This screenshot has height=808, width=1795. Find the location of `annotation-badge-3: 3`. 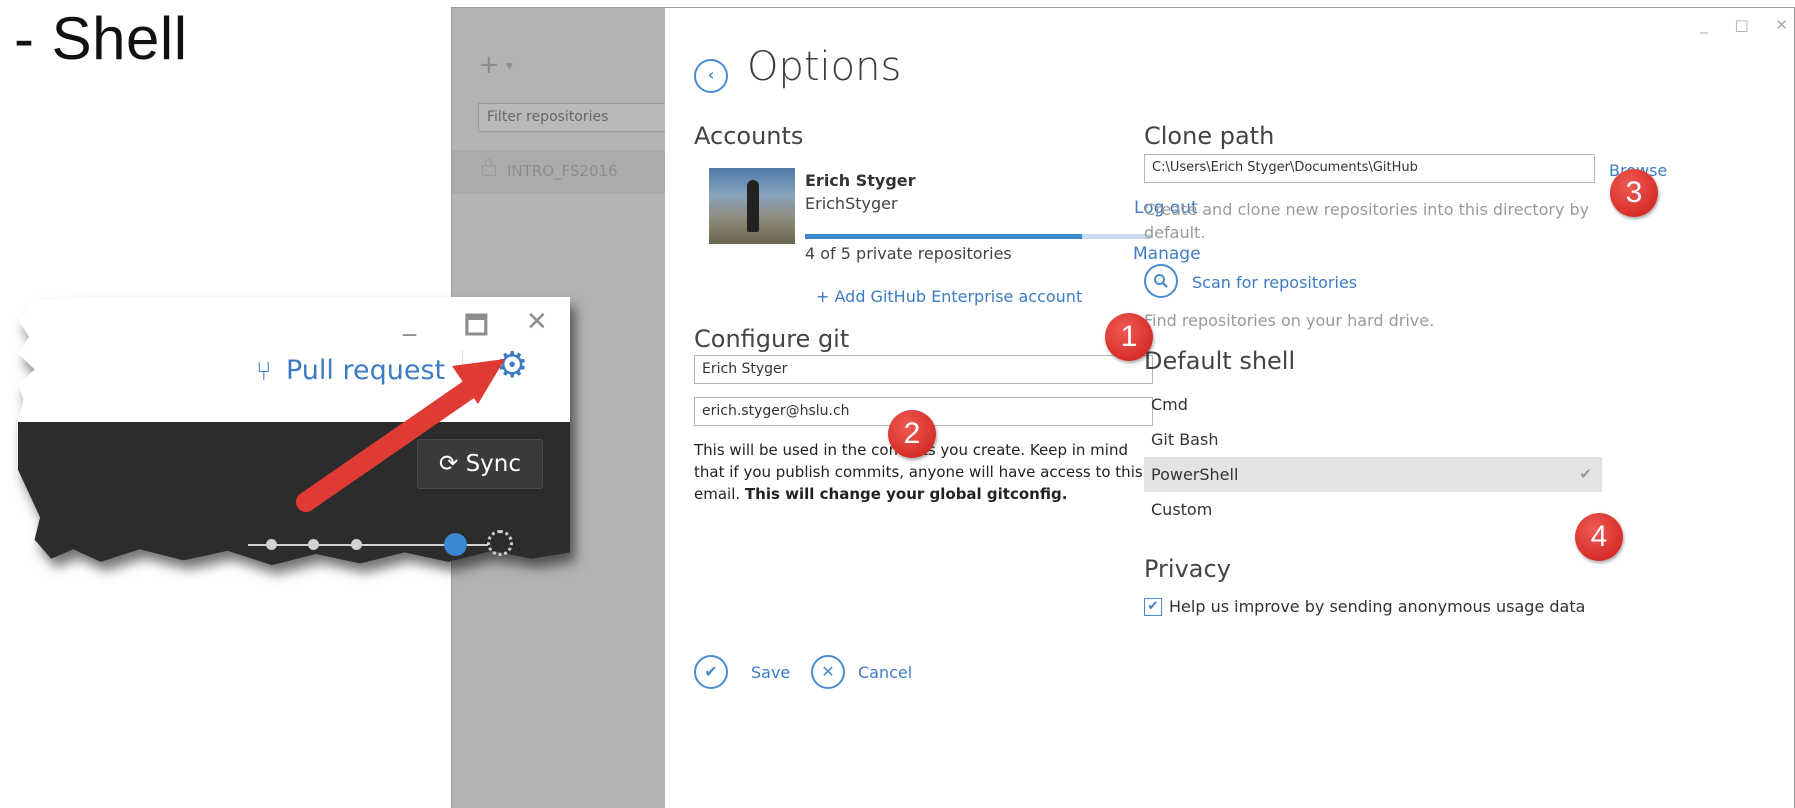

annotation-badge-3: 3 is located at coordinates (1634, 193).